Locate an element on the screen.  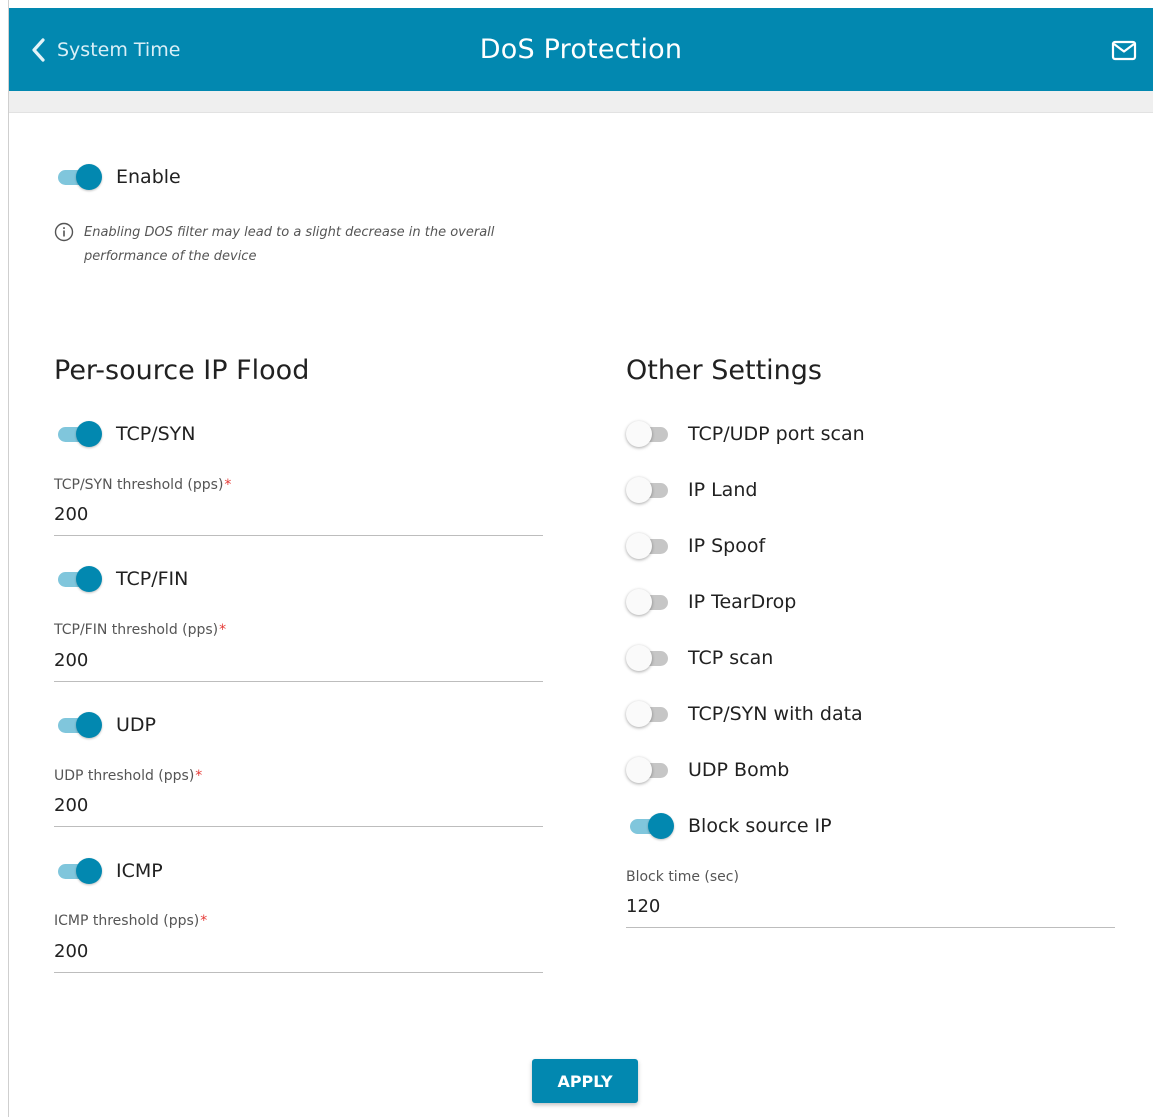
ip-spoof-toggle is located at coordinates (649, 546).